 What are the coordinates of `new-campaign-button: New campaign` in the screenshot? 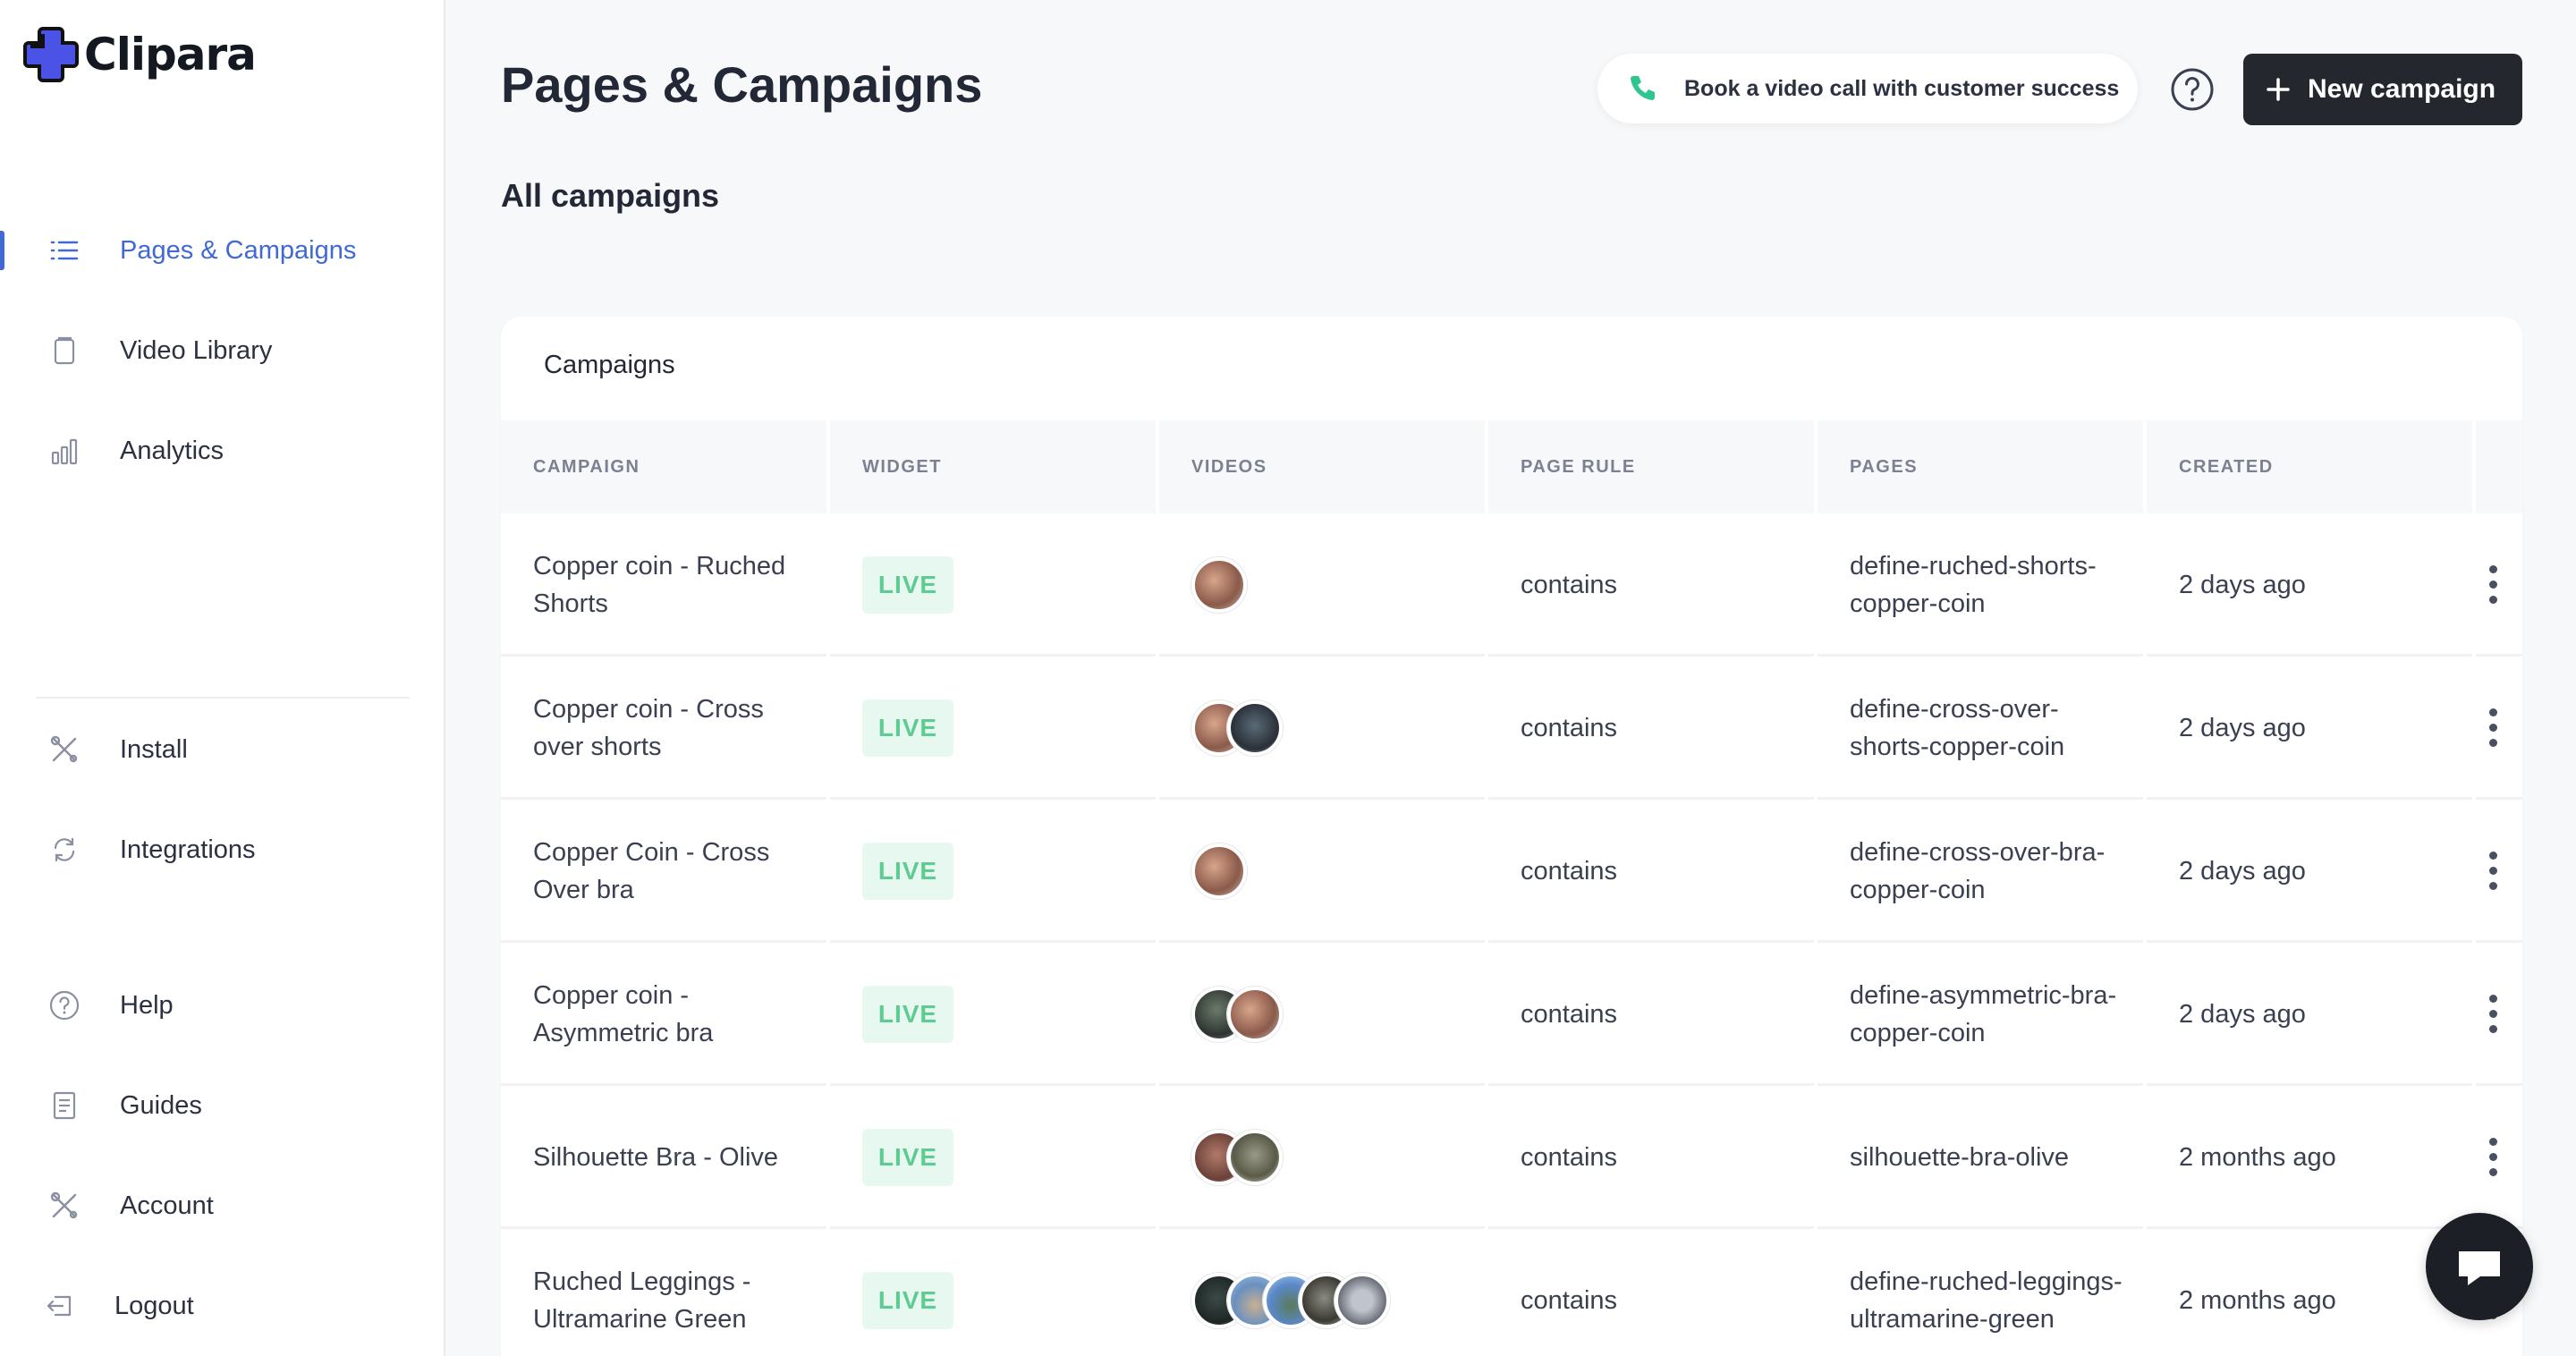 It's located at (2382, 89).